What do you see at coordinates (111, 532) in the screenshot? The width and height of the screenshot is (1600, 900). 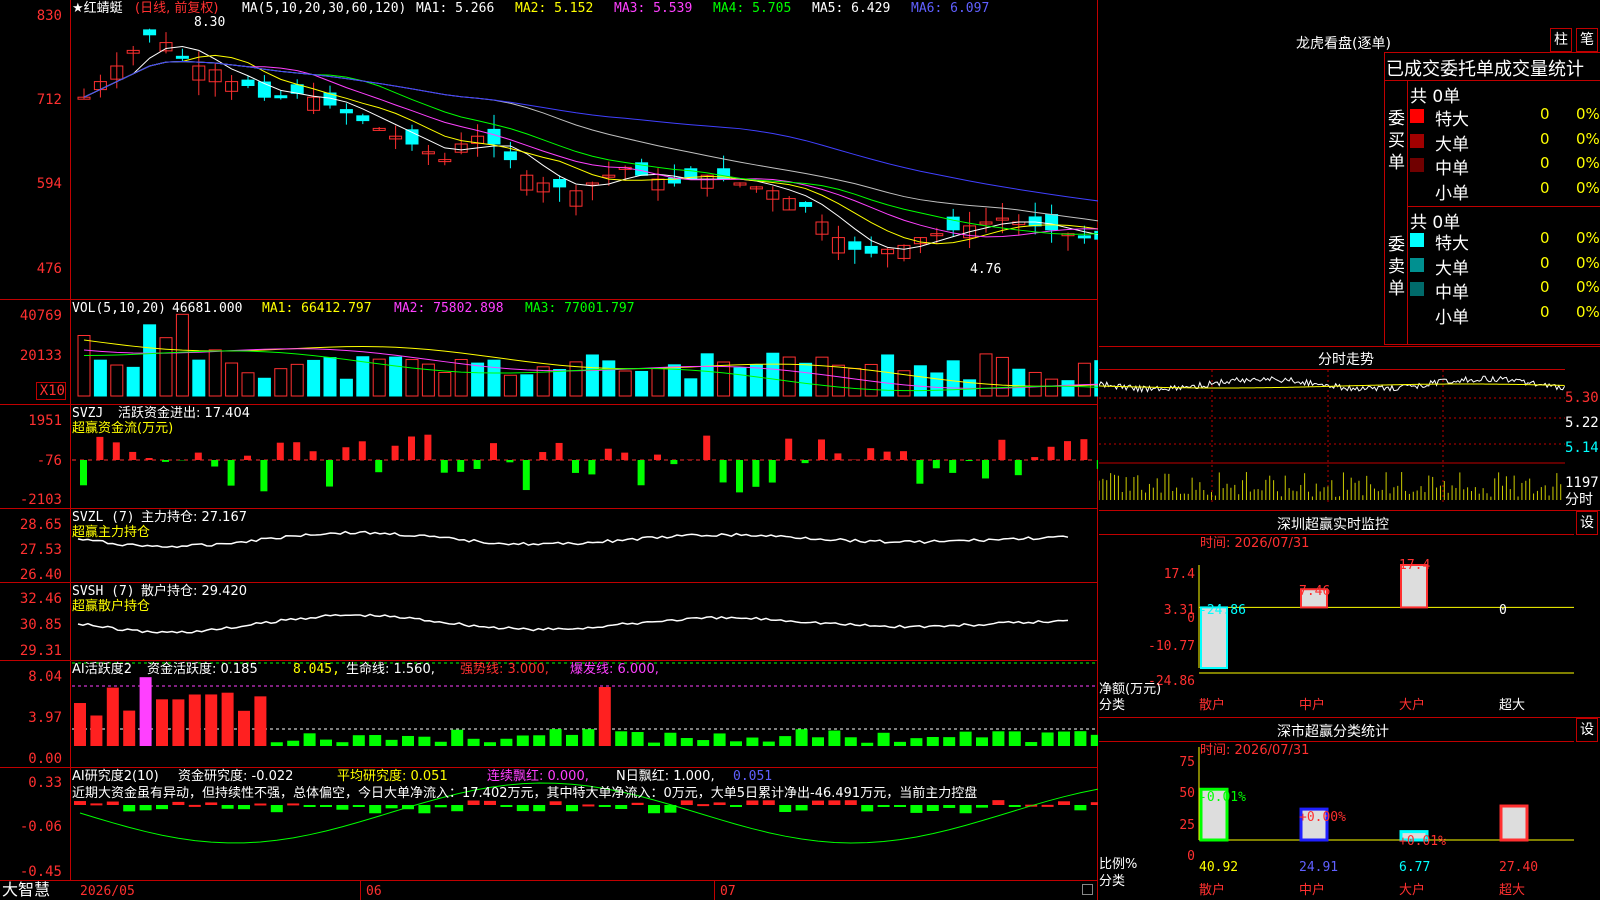 I see `svzl-sub: 超赢主力持仓` at bounding box center [111, 532].